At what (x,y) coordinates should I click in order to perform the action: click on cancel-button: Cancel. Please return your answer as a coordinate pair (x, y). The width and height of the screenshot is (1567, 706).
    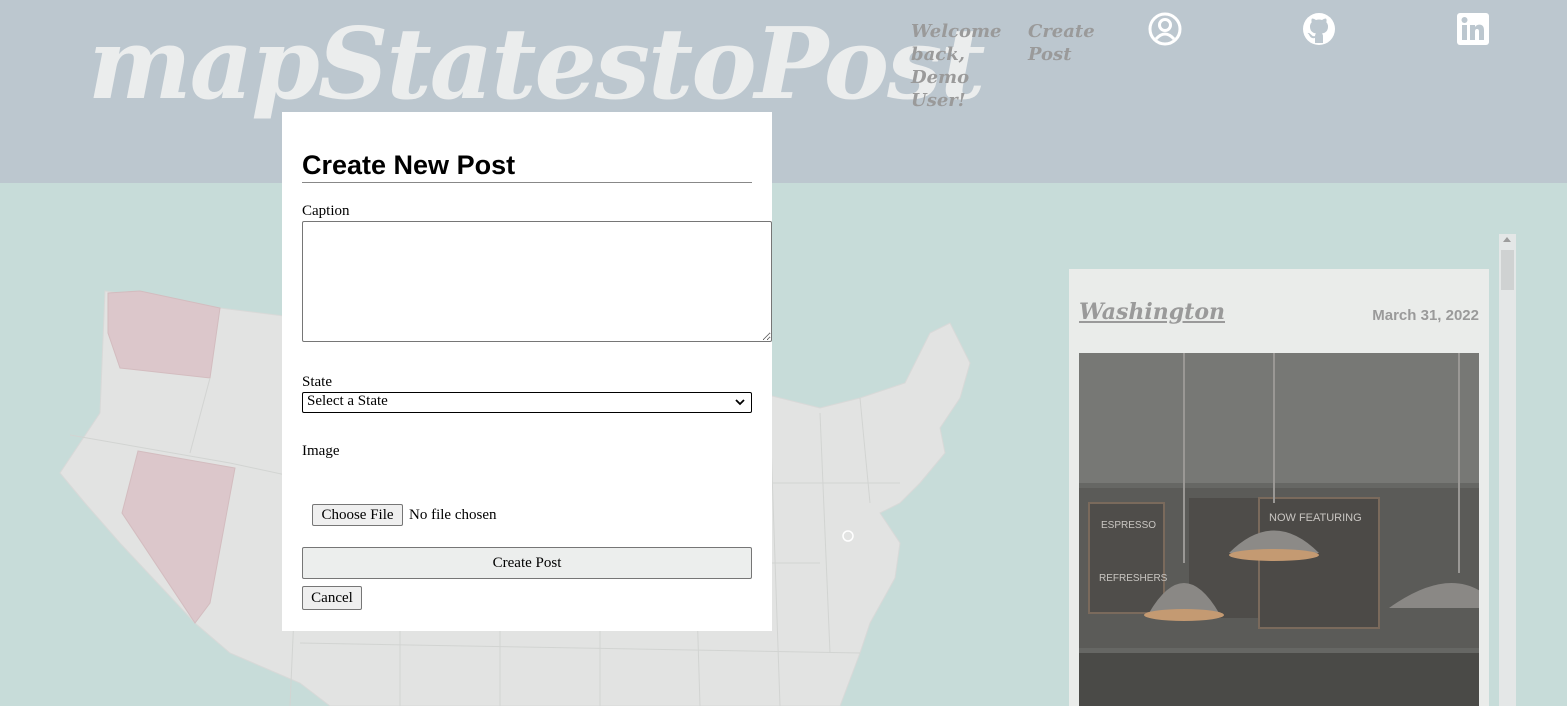
    Looking at the image, I should click on (332, 598).